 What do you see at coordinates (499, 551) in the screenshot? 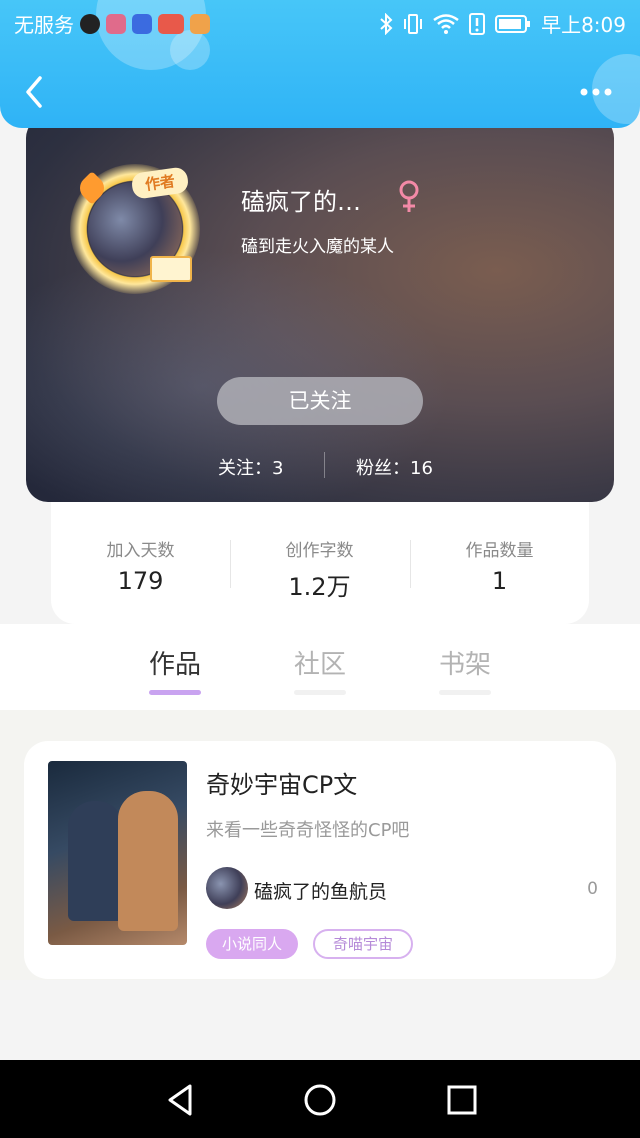
I see `summary-label: 作品数量` at bounding box center [499, 551].